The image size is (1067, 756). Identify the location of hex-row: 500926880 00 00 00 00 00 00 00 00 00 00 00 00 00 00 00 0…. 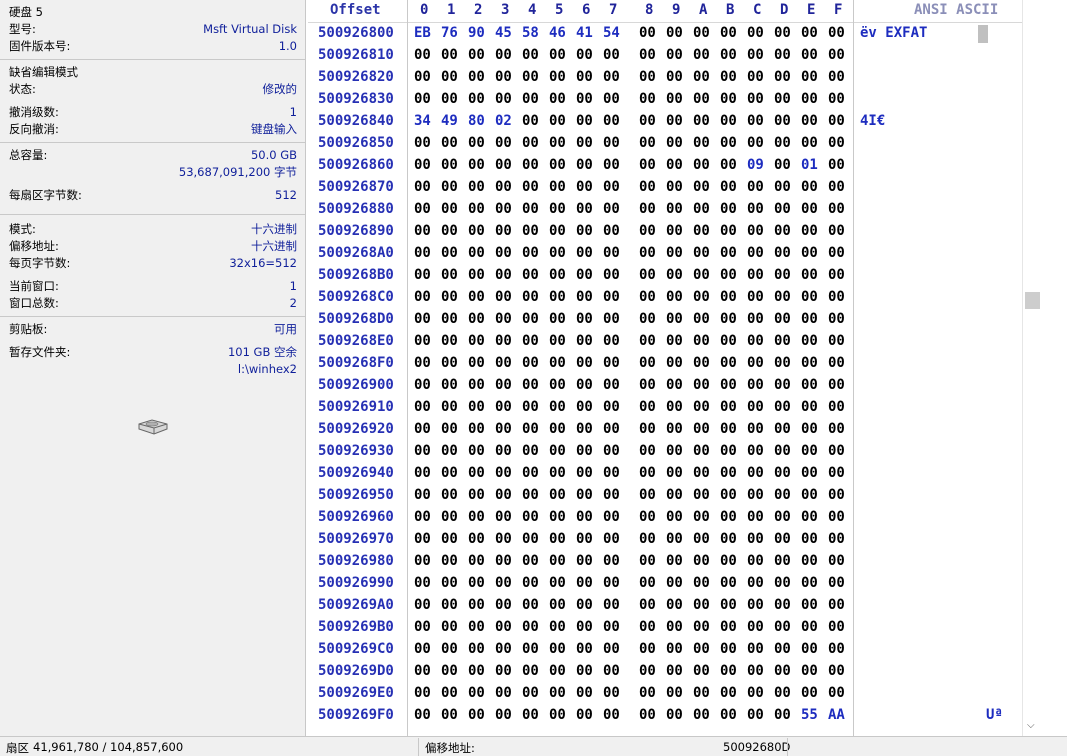
(665, 210).